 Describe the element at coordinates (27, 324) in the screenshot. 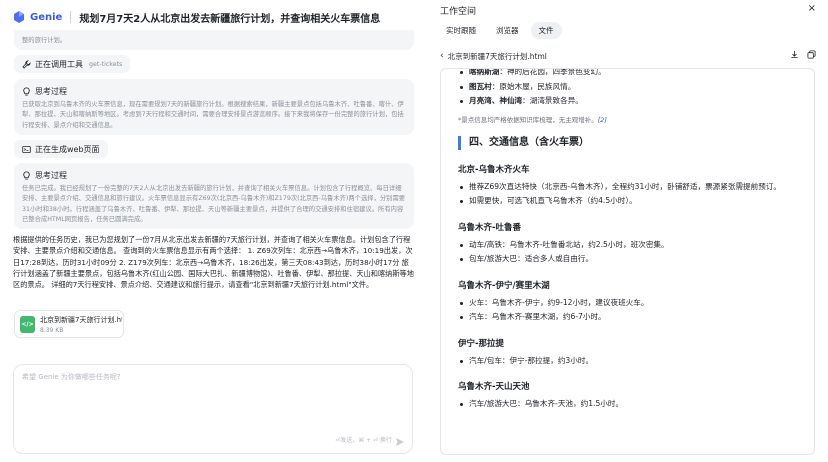

I see `html-file-icon: </>` at that location.